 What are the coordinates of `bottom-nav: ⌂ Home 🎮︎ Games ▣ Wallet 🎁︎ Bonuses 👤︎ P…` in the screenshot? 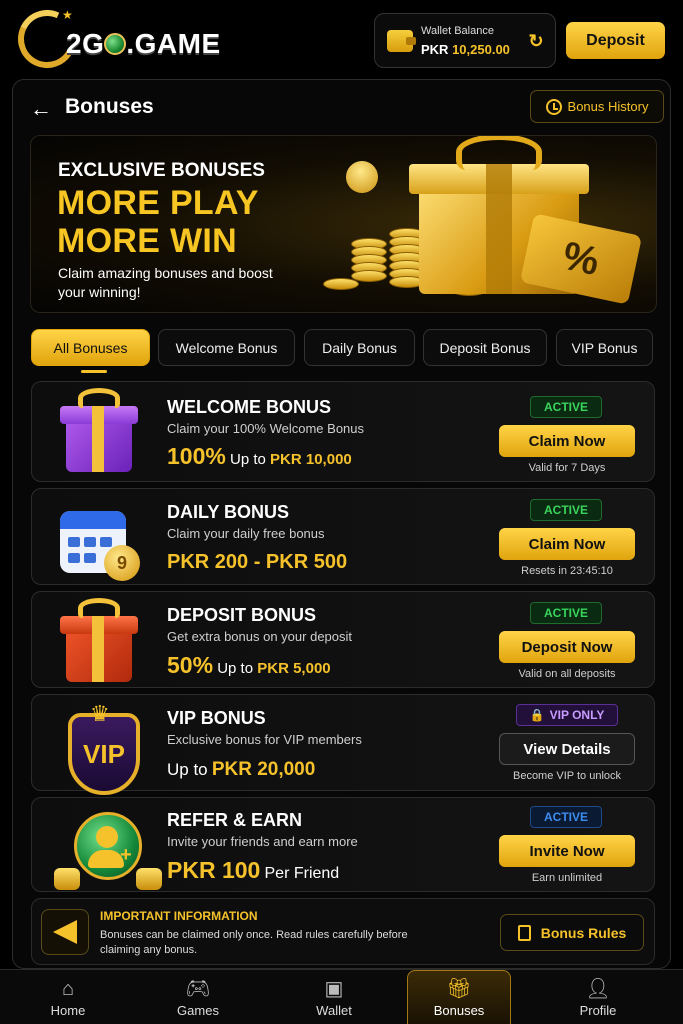 It's located at (341, 996).